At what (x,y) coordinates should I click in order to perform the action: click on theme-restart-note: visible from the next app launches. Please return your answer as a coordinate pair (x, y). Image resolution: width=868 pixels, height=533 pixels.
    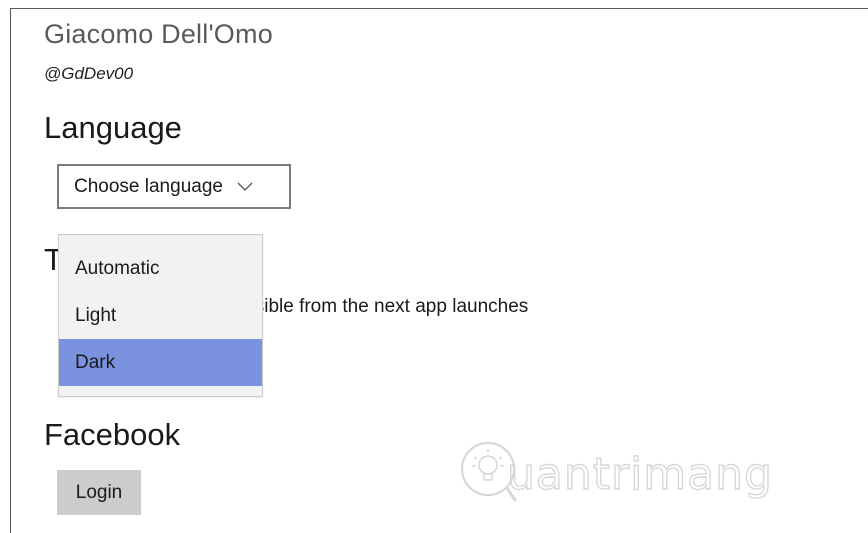
    Looking at the image, I should click on (385, 306).